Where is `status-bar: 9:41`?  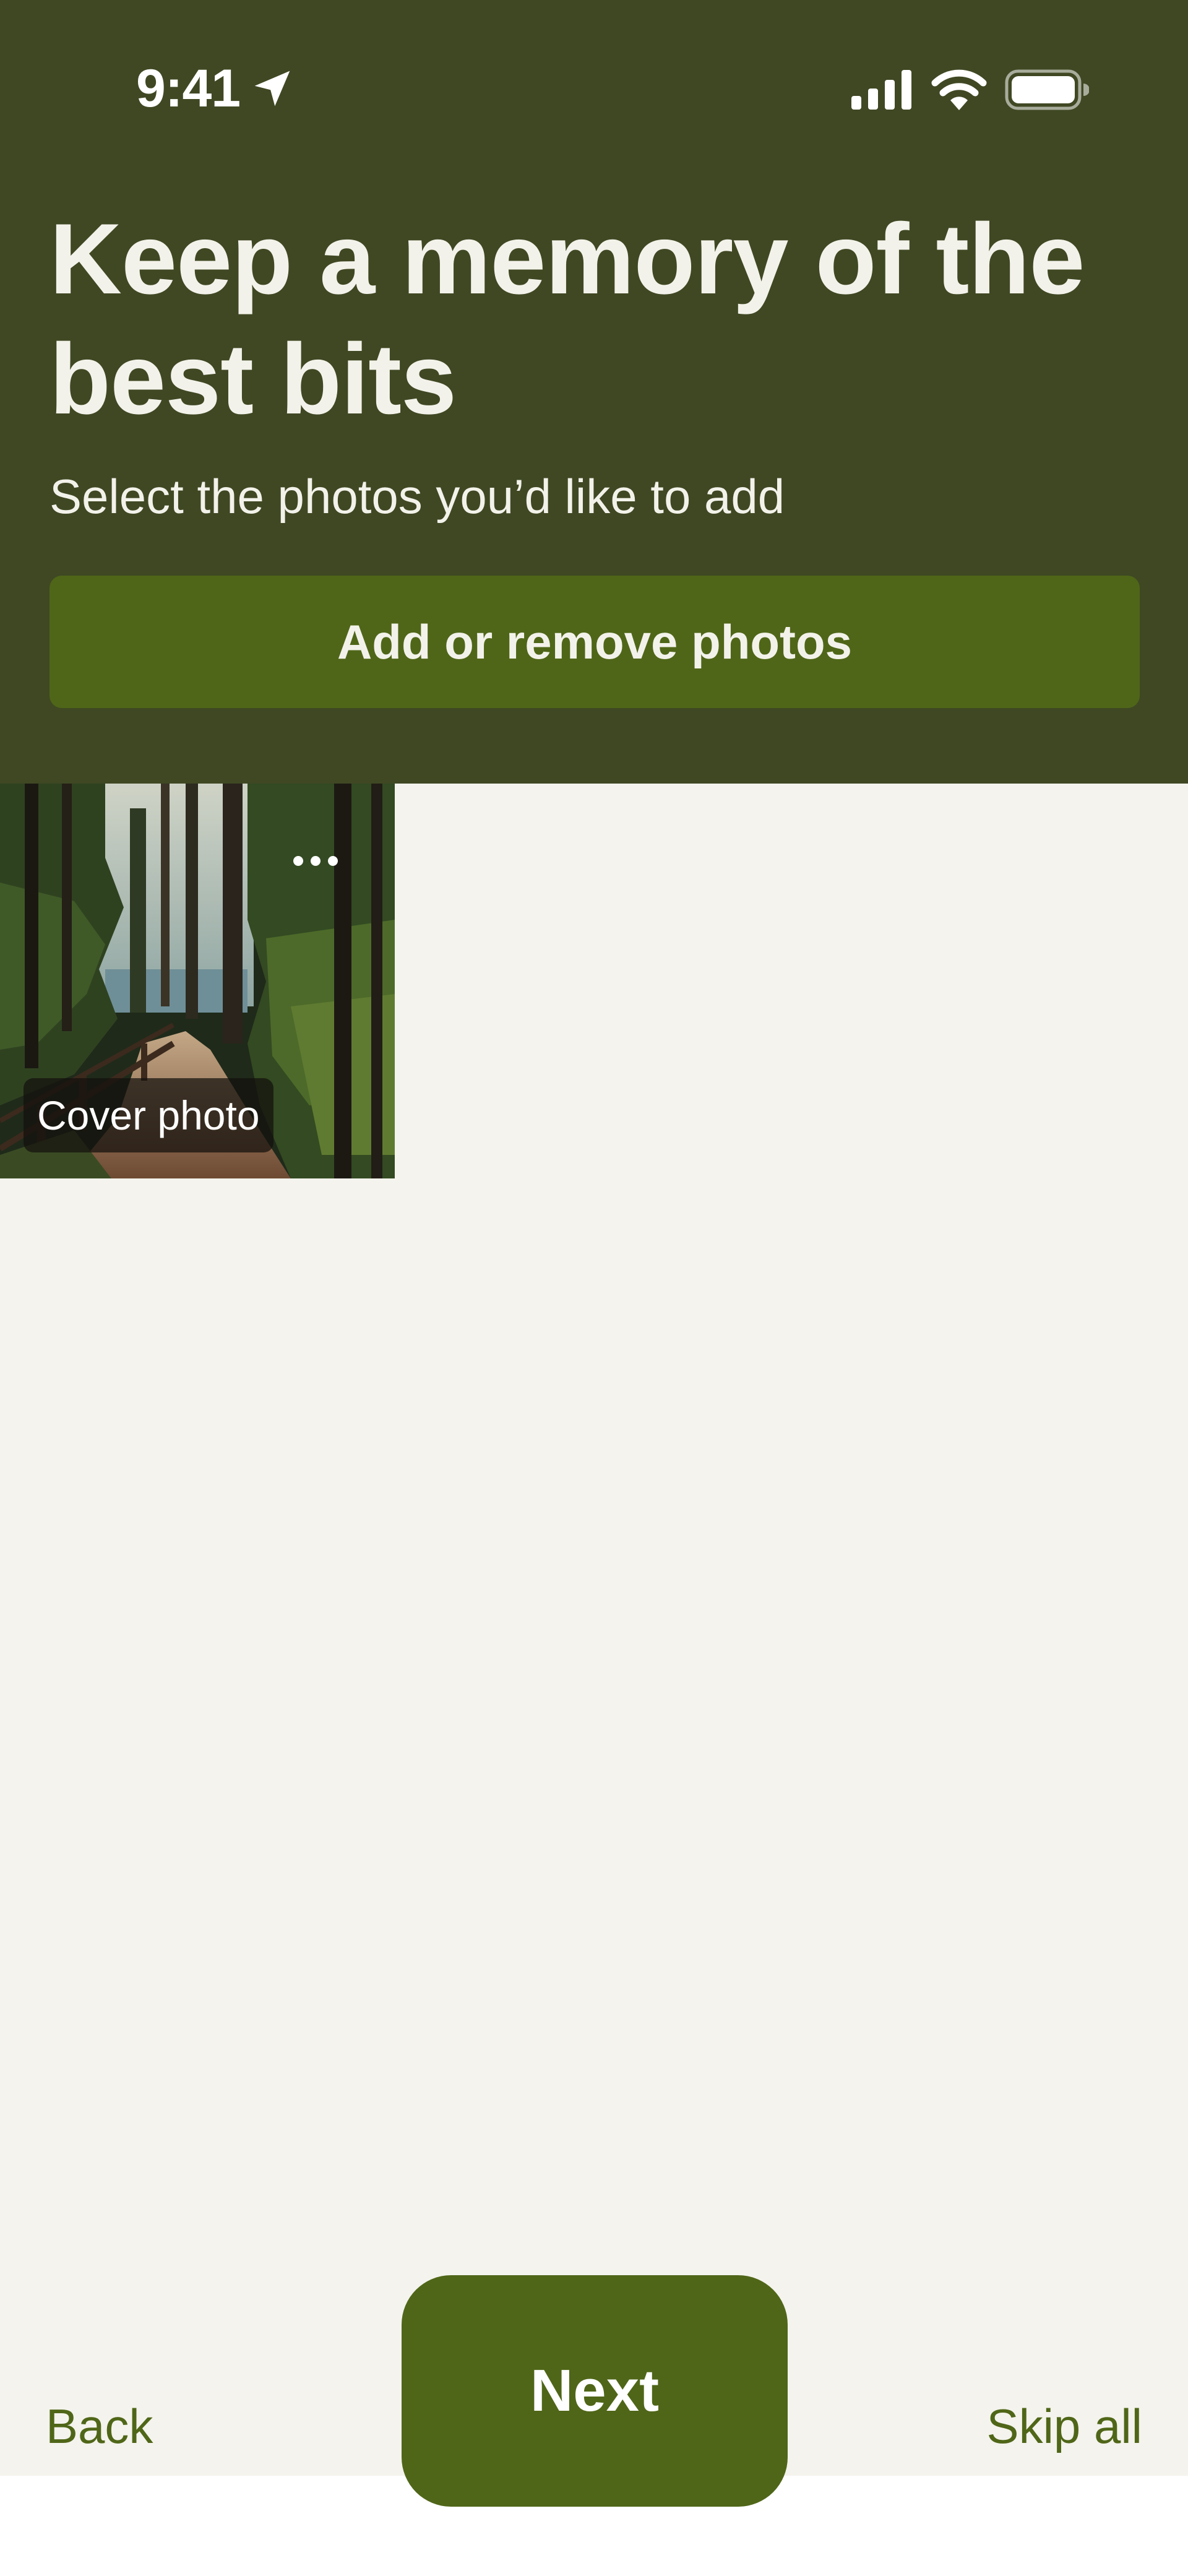
status-bar: 9:41 is located at coordinates (594, 80).